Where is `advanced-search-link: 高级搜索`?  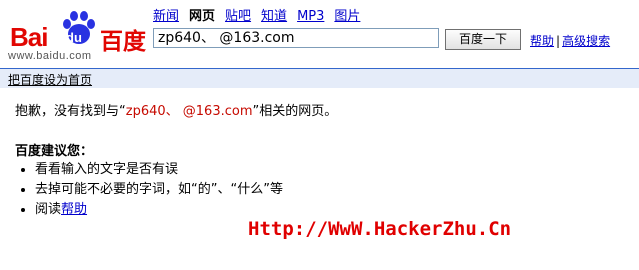 advanced-search-link: 高级搜索 is located at coordinates (586, 41).